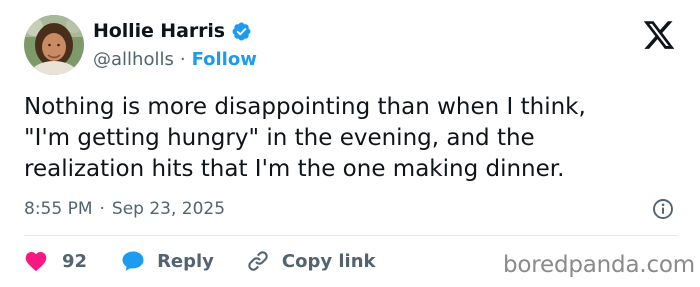 The height and width of the screenshot is (287, 700). I want to click on speech-bubble-icon, so click(133, 261).